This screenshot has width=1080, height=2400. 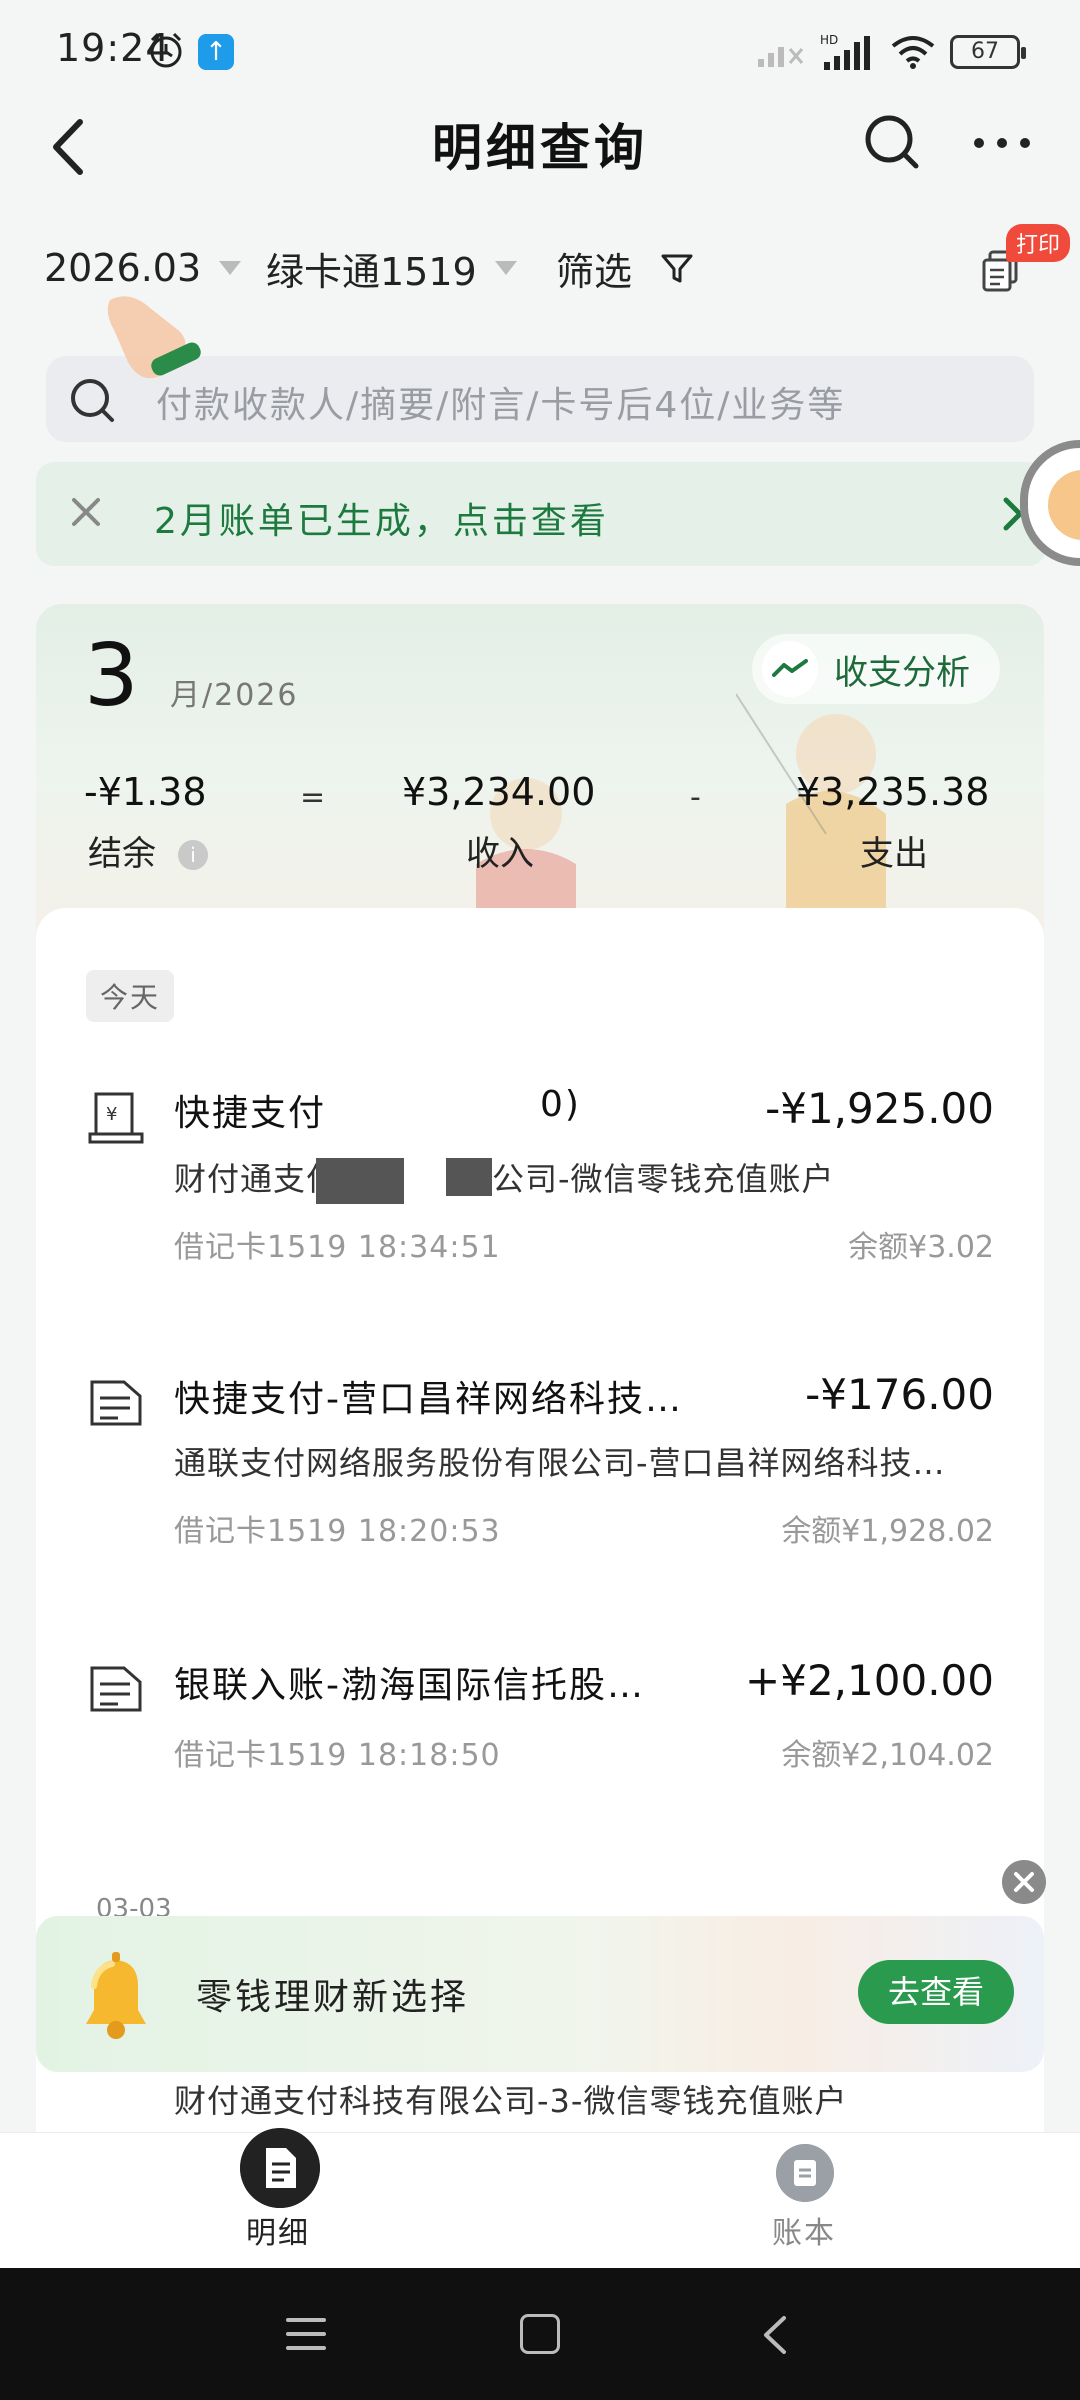 I want to click on ledger-tab-icon, so click(x=805, y=2173).